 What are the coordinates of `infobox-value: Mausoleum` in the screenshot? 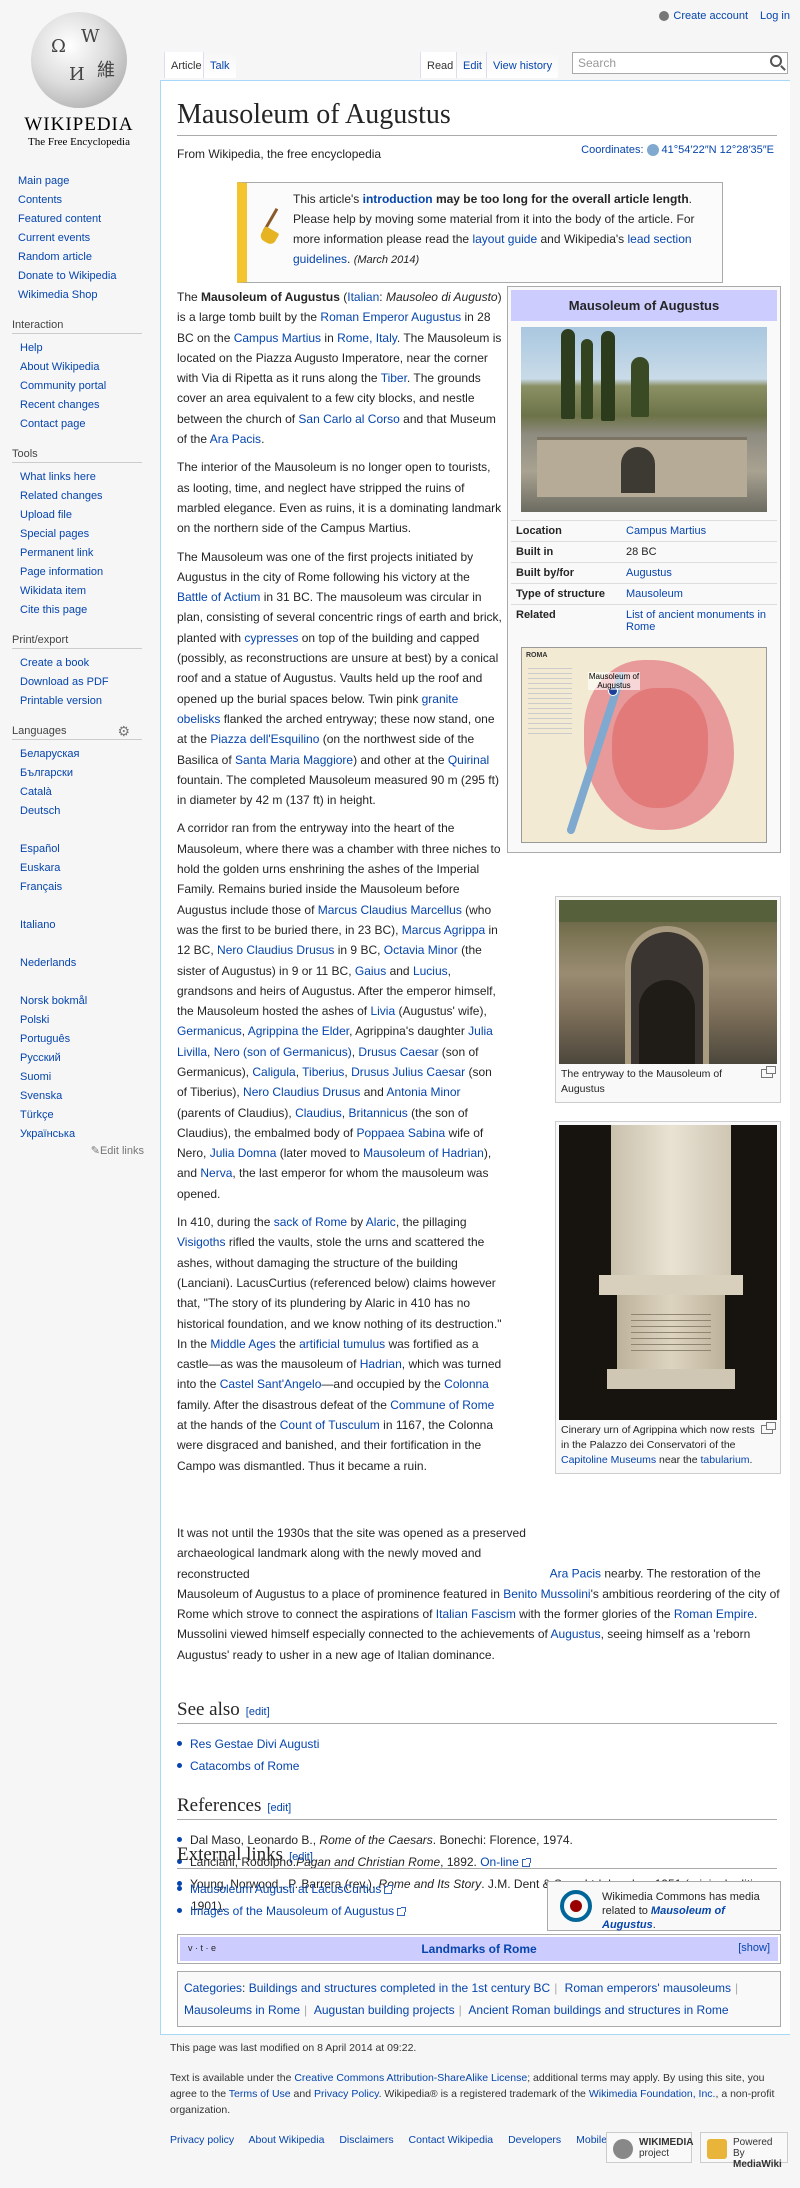 It's located at (654, 594).